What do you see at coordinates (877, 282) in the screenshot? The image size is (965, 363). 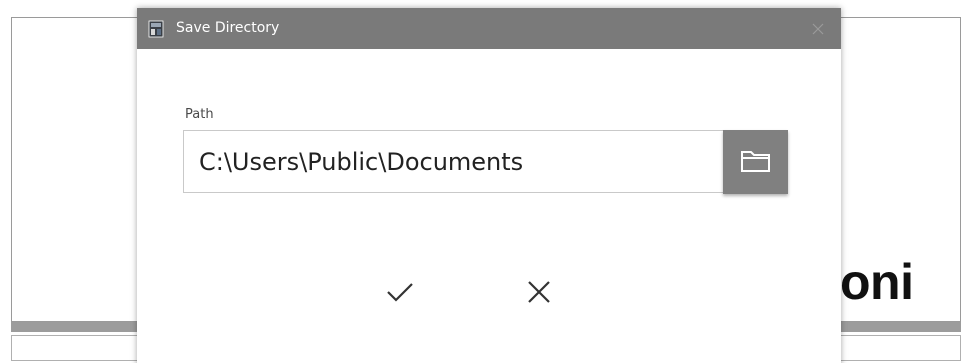 I see `background-text: oni` at bounding box center [877, 282].